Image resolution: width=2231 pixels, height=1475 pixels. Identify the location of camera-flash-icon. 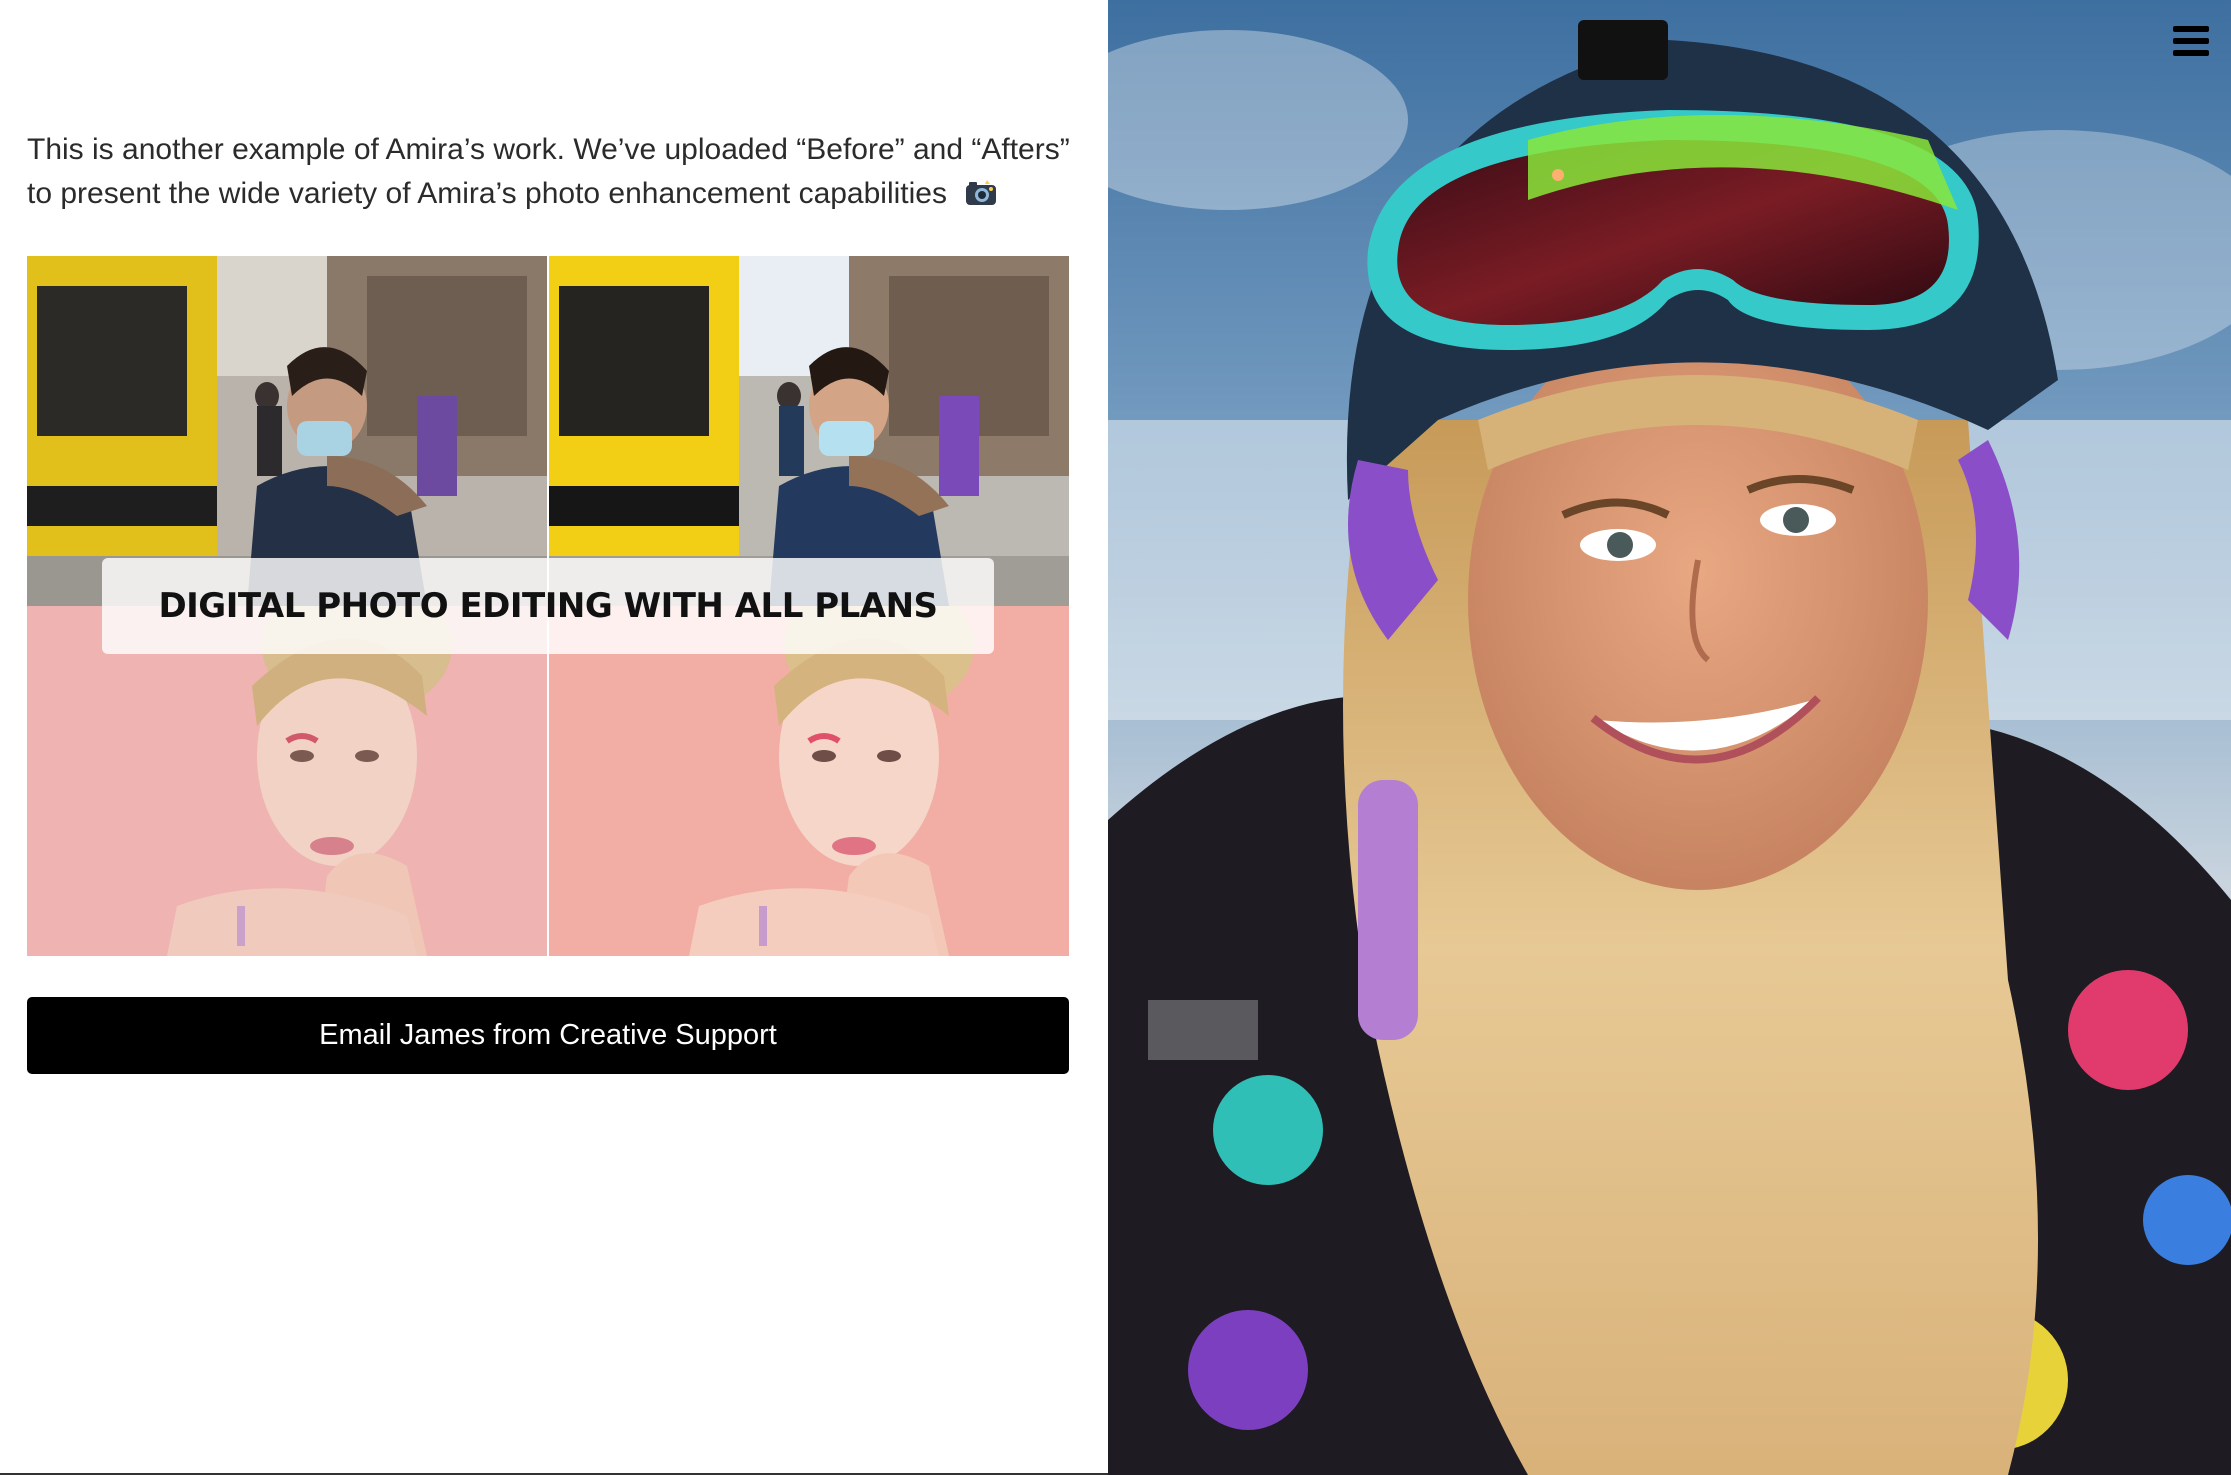
(981, 190).